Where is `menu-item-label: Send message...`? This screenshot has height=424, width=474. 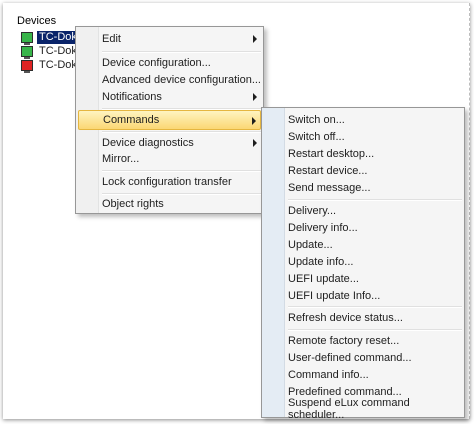 menu-item-label: Send message... is located at coordinates (329, 188).